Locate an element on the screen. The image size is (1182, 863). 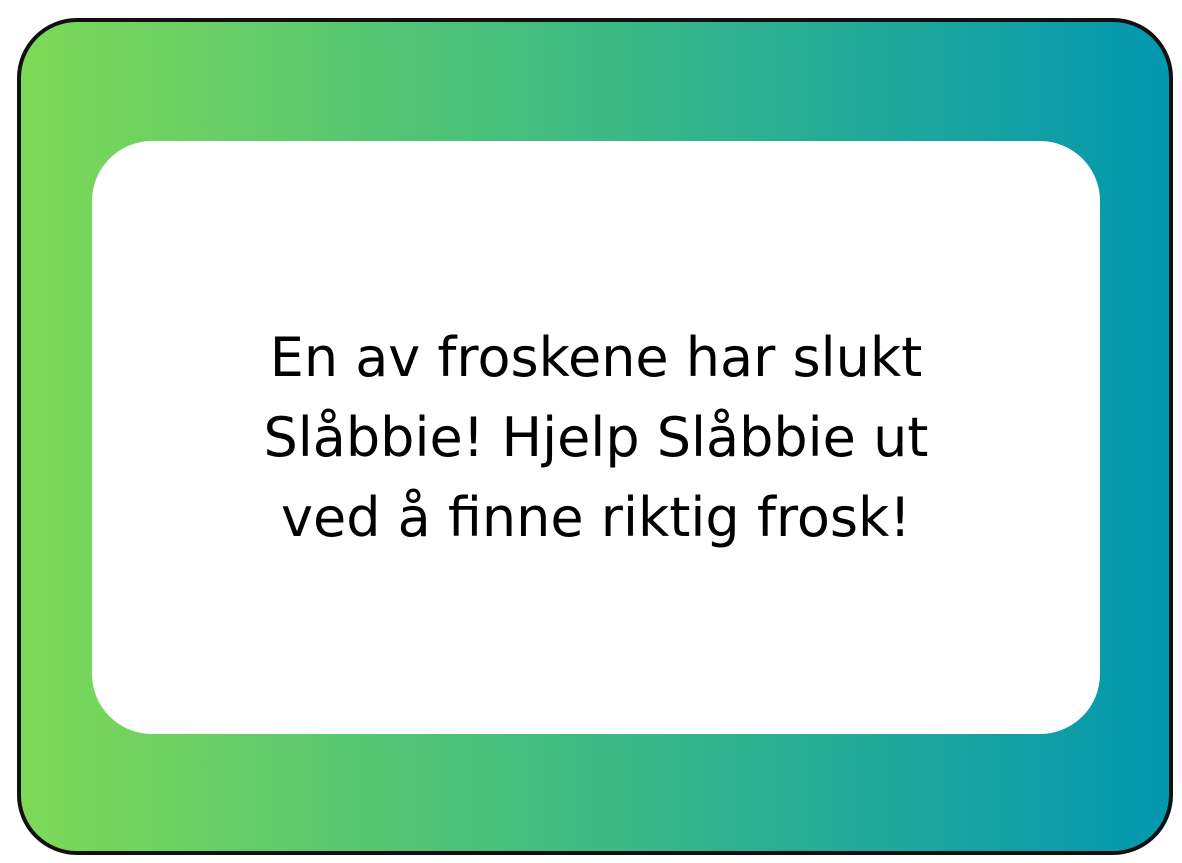
instruction-line-3: ved å finne riktig frosk! is located at coordinates (596, 517).